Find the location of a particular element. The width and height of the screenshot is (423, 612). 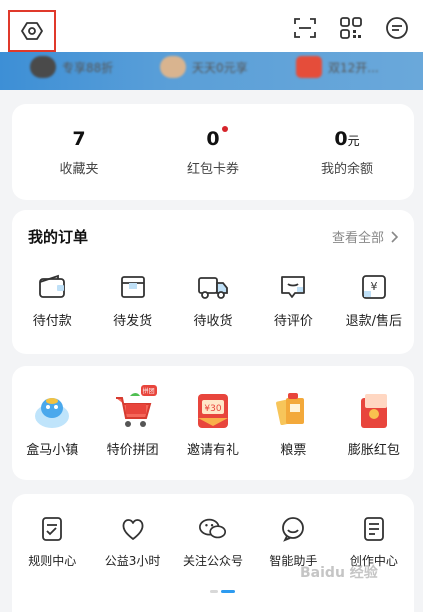

account-stats-card: 7 收藏夹 0 红包卡券 0元 我的余额 is located at coordinates (213, 152).